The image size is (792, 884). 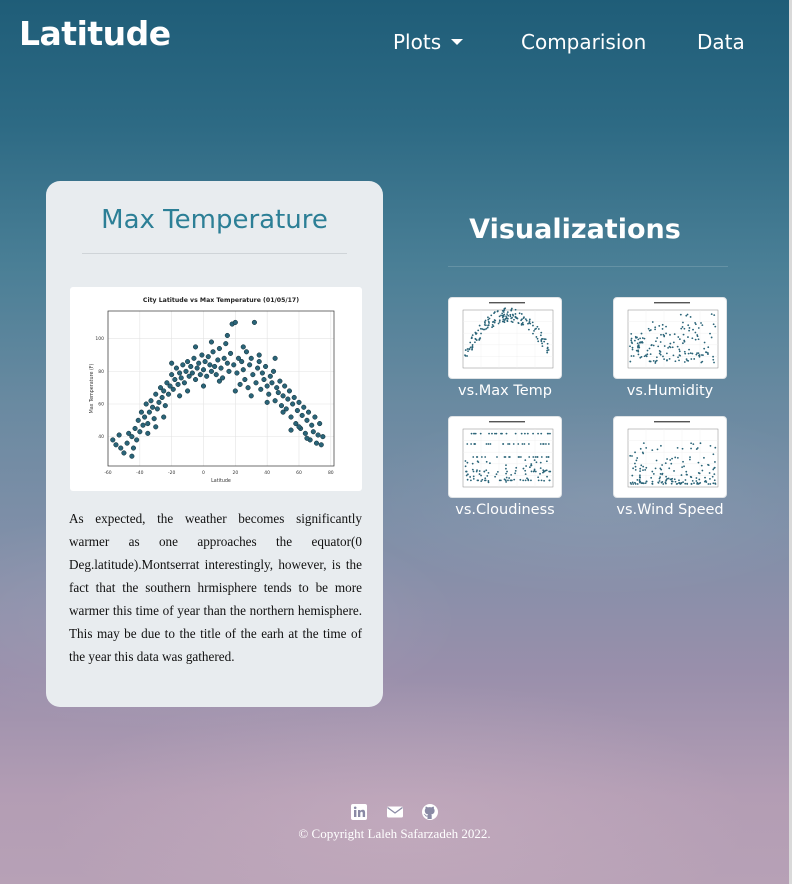 I want to click on thumb-wind-speed: vs.Wind Speed, so click(x=670, y=467).